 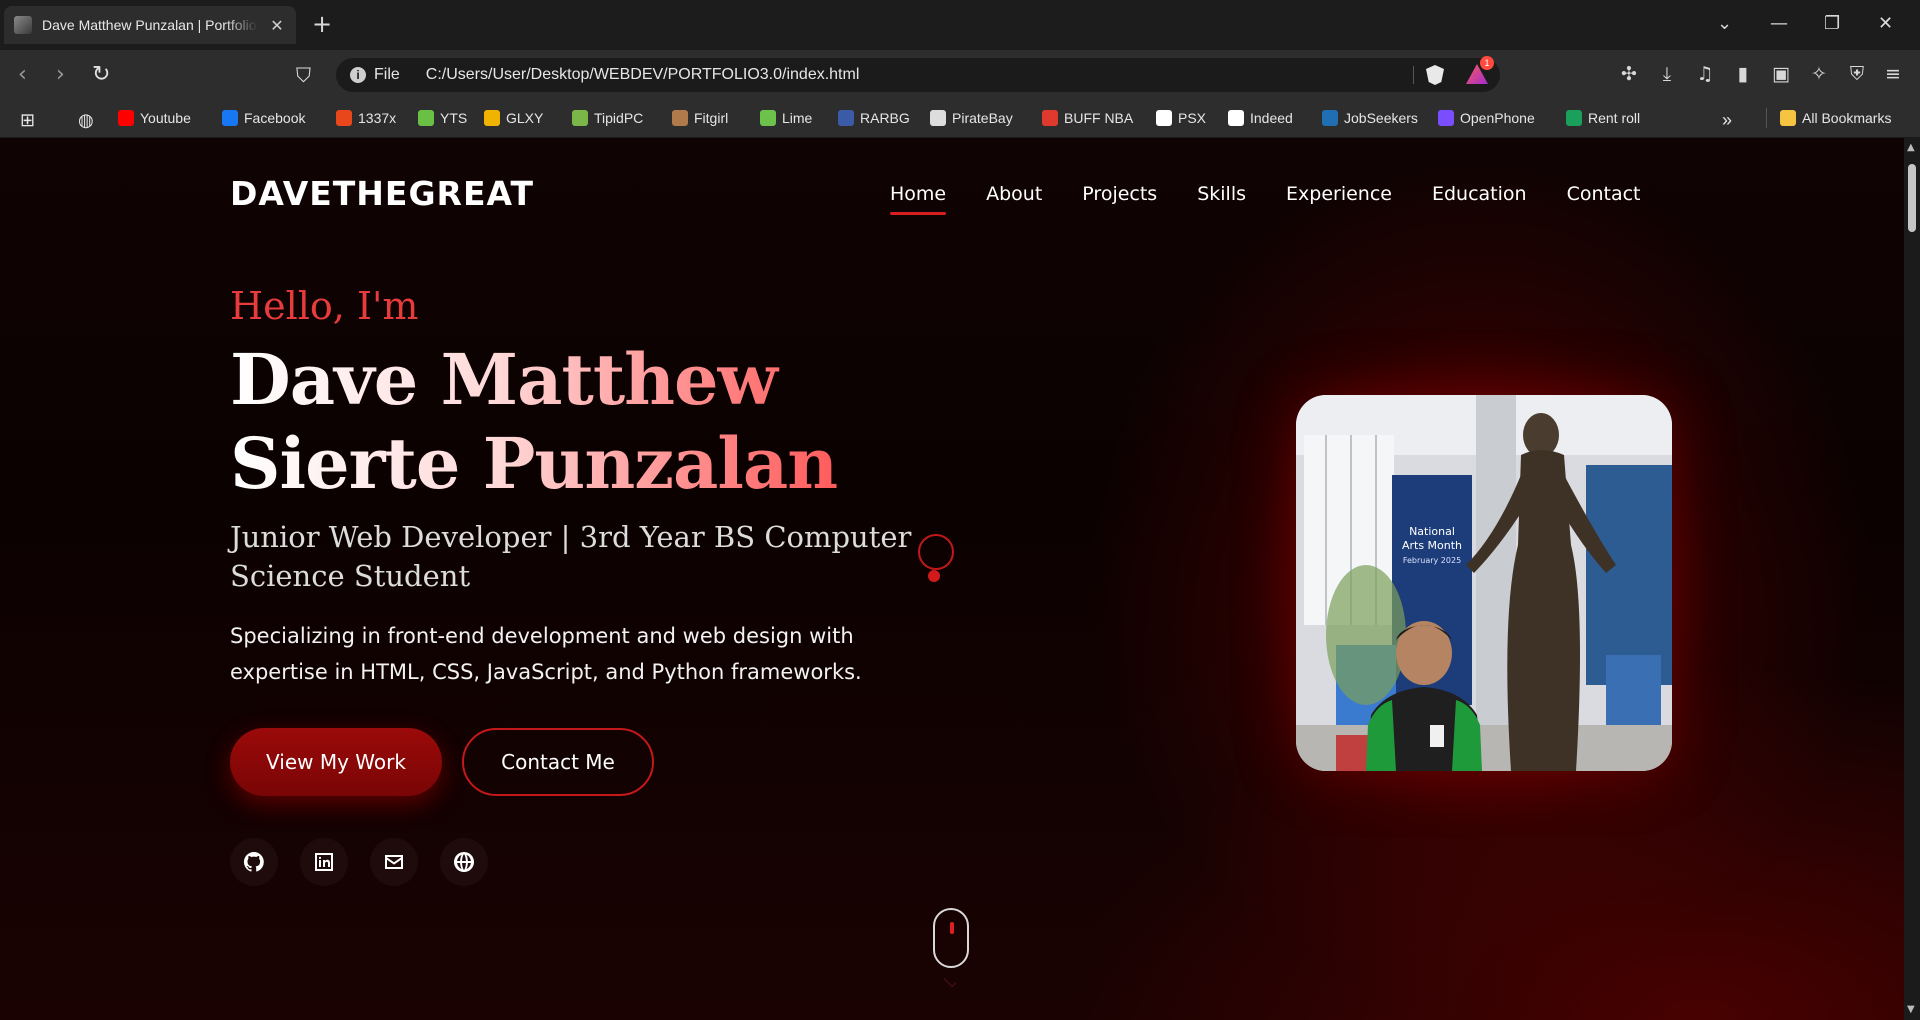 I want to click on tab-title: Dave Matthew Punzalan | Portfolio, so click(x=149, y=25).